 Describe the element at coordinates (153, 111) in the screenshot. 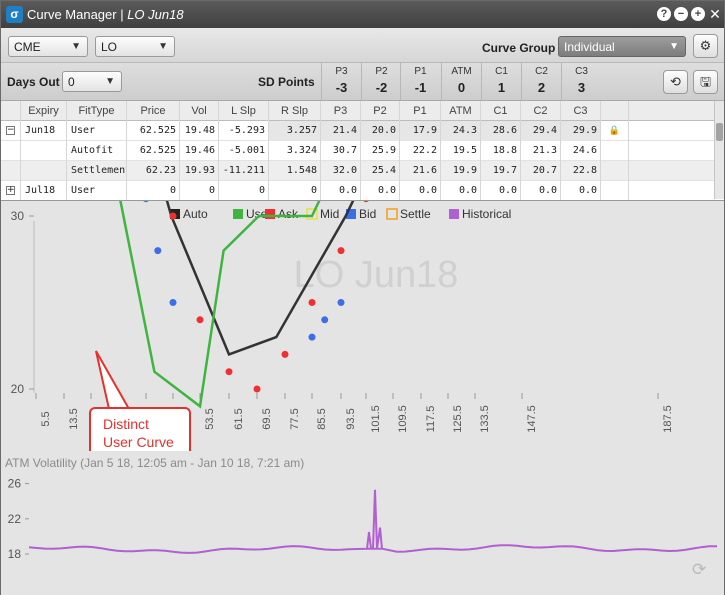

I see `header-price: Price` at that location.